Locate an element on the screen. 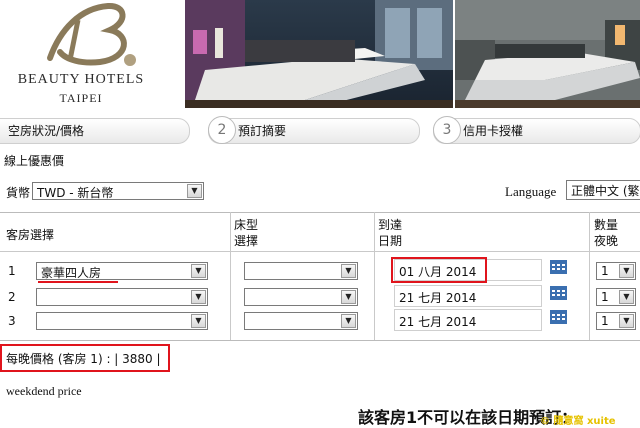 Image resolution: width=640 pixels, height=428 pixels. nights-value: 1 is located at coordinates (605, 271).